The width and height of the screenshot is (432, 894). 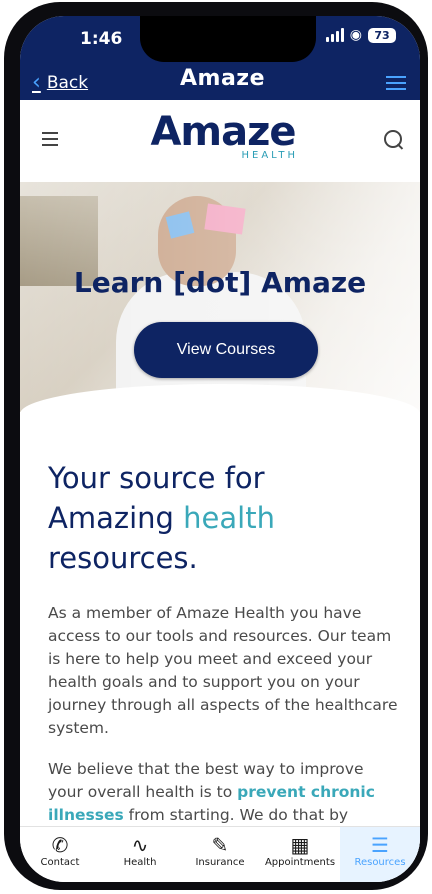 I want to click on app-topbar: 1:46 ◉ 73 ‹ Back Amaze, so click(x=220, y=58).